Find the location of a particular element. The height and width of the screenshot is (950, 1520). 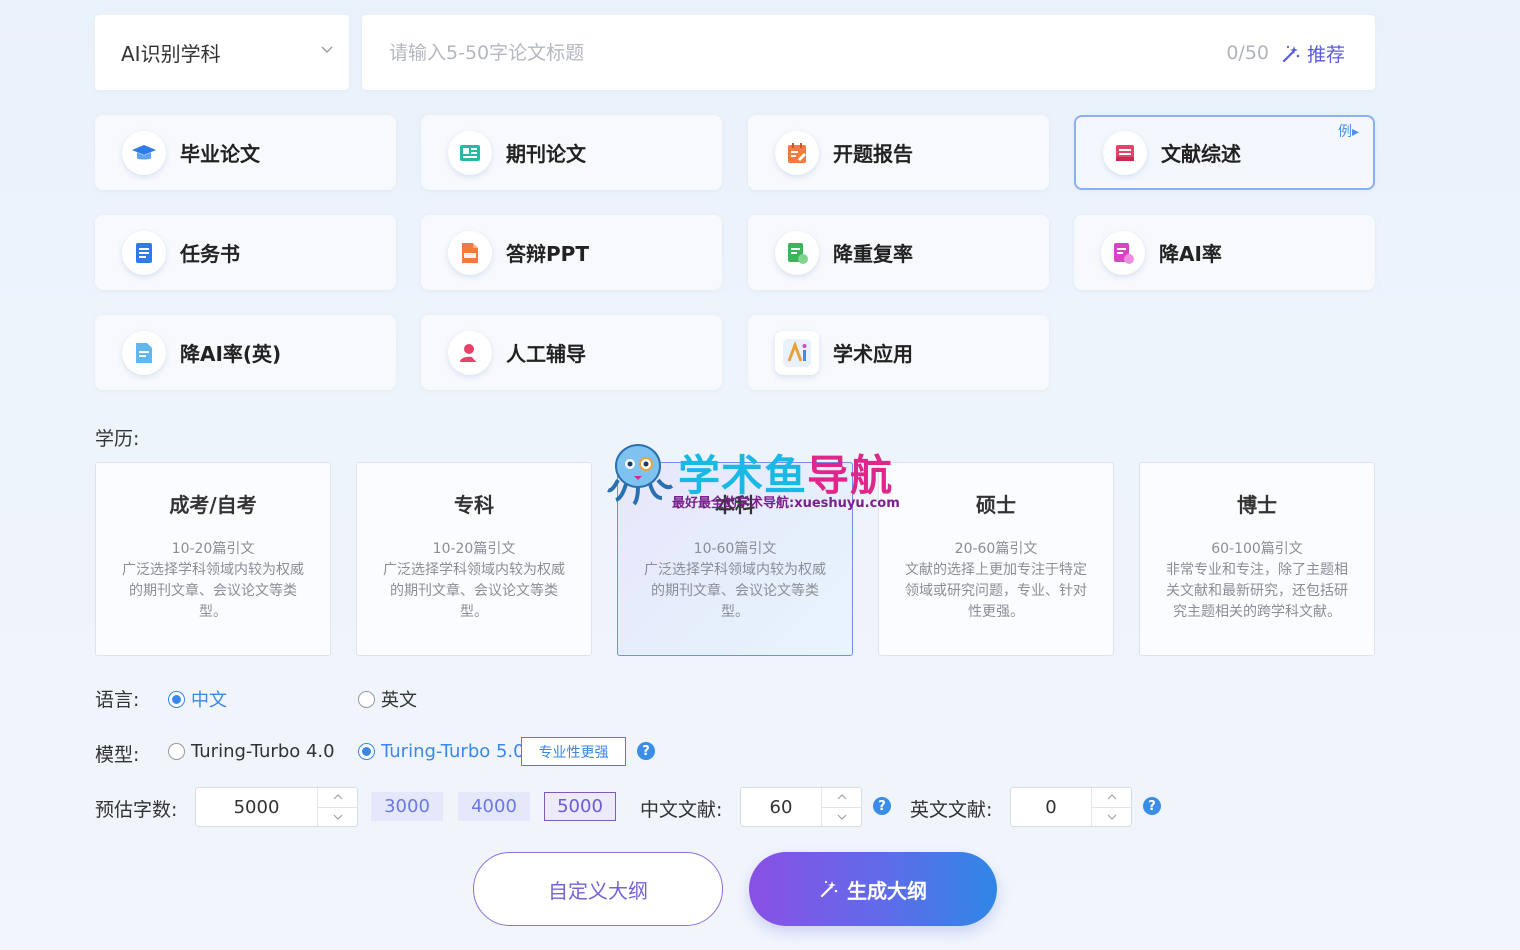

title-input is located at coordinates (772, 52).